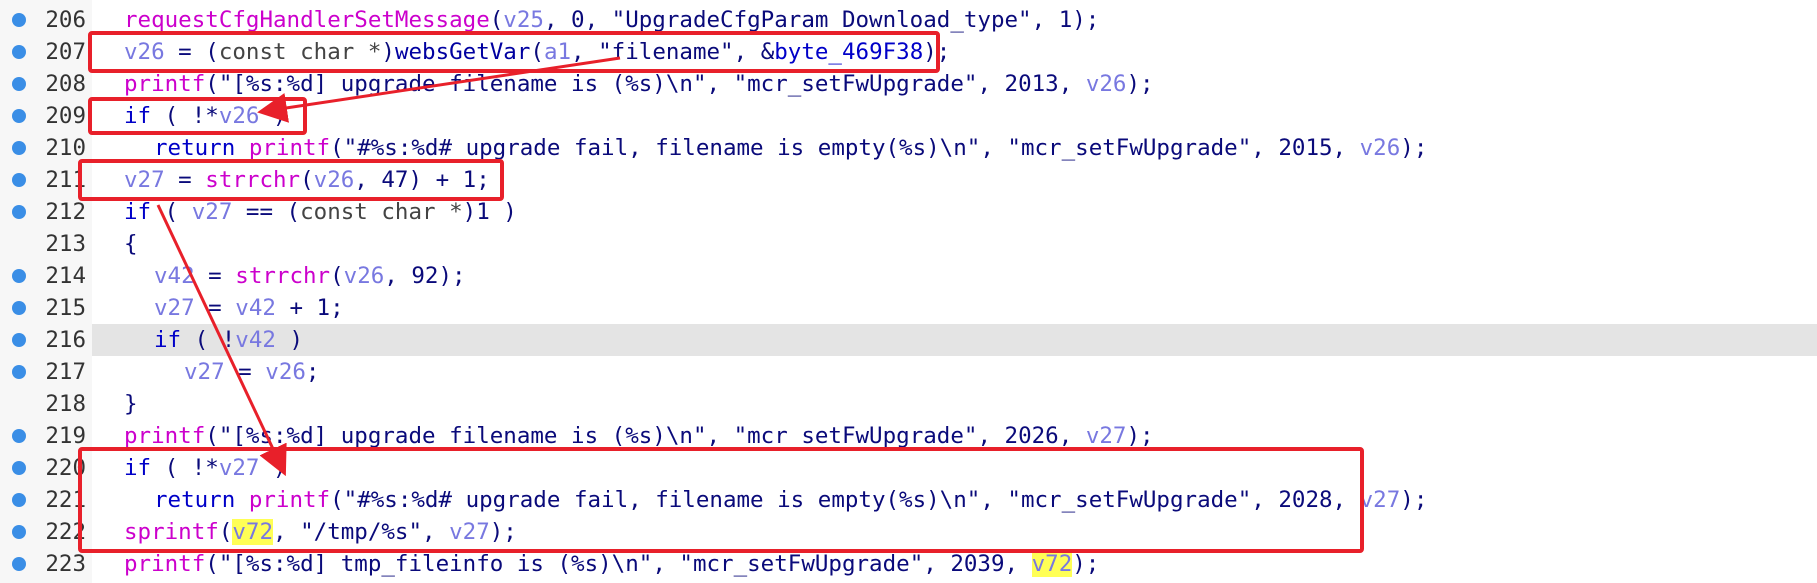  What do you see at coordinates (144, 180) in the screenshot?
I see `code-token: v27` at bounding box center [144, 180].